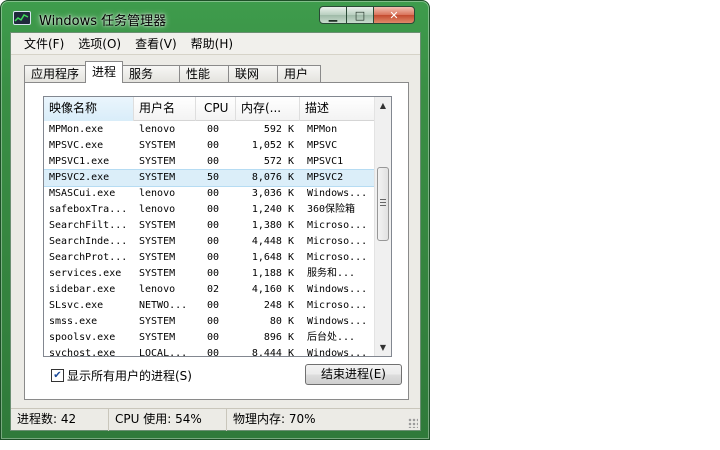 The image size is (720, 450). Describe the element at coordinates (165, 109) in the screenshot. I see `column-user-name: 用户名` at that location.